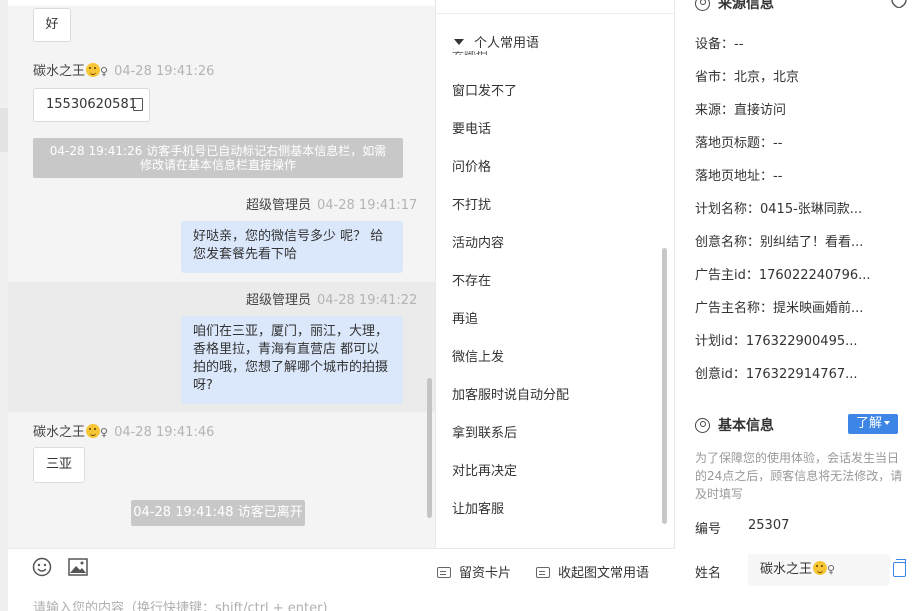 This screenshot has height=611, width=924. Describe the element at coordinates (485, 573) in the screenshot. I see `contact-card-label: 留资卡片` at that location.